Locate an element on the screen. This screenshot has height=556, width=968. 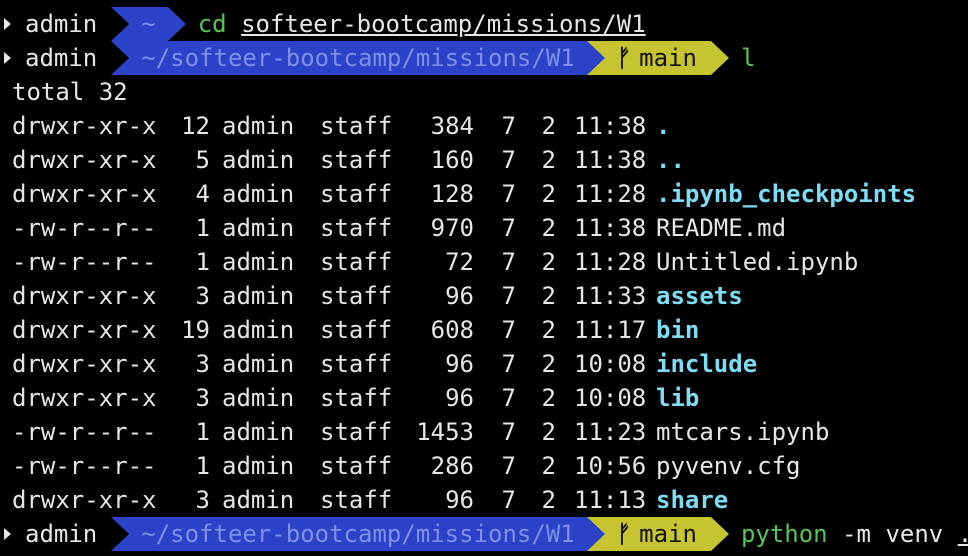
prompt-directory: ~ is located at coordinates (149, 24).